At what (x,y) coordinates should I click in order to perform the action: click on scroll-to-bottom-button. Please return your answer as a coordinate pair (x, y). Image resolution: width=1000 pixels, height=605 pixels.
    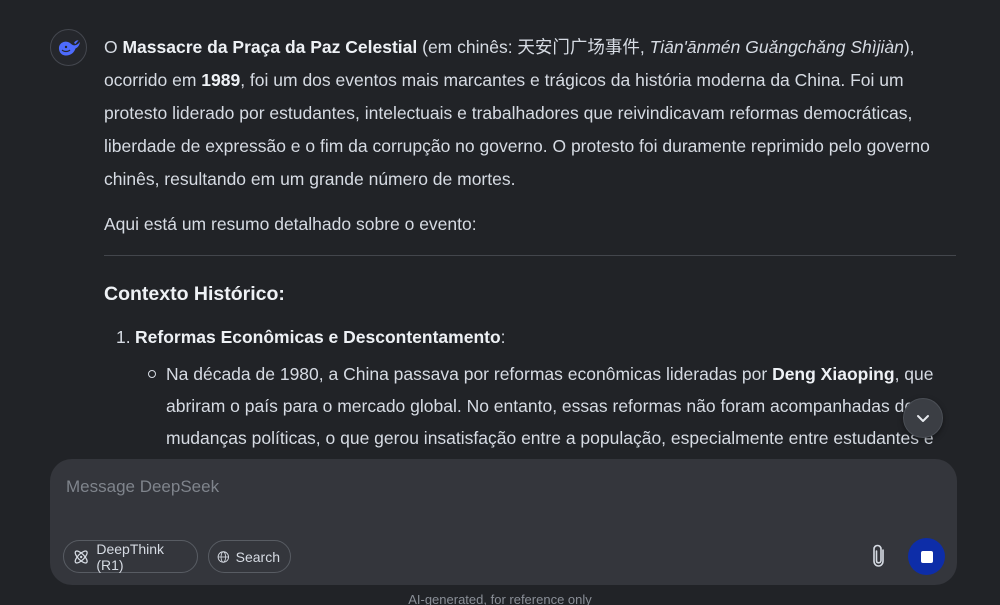
    Looking at the image, I should click on (923, 418).